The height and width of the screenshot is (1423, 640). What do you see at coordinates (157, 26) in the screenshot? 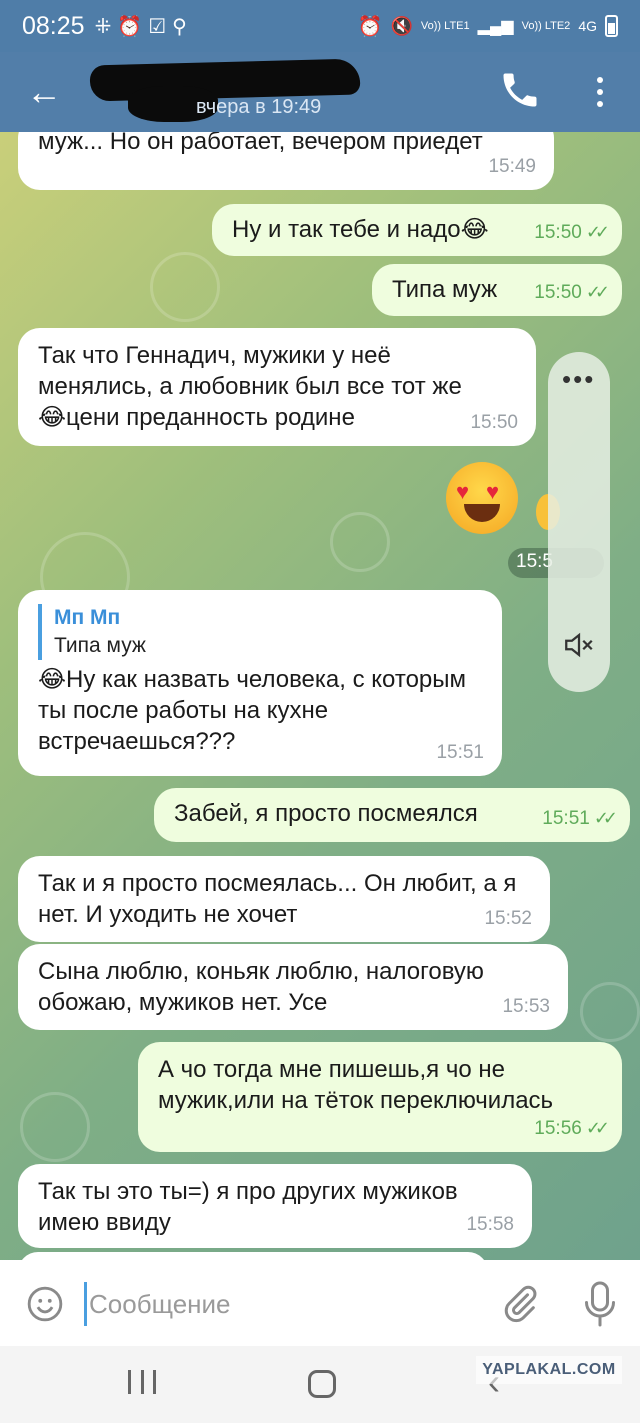
I see `checkbox-icon: ☑` at bounding box center [157, 26].